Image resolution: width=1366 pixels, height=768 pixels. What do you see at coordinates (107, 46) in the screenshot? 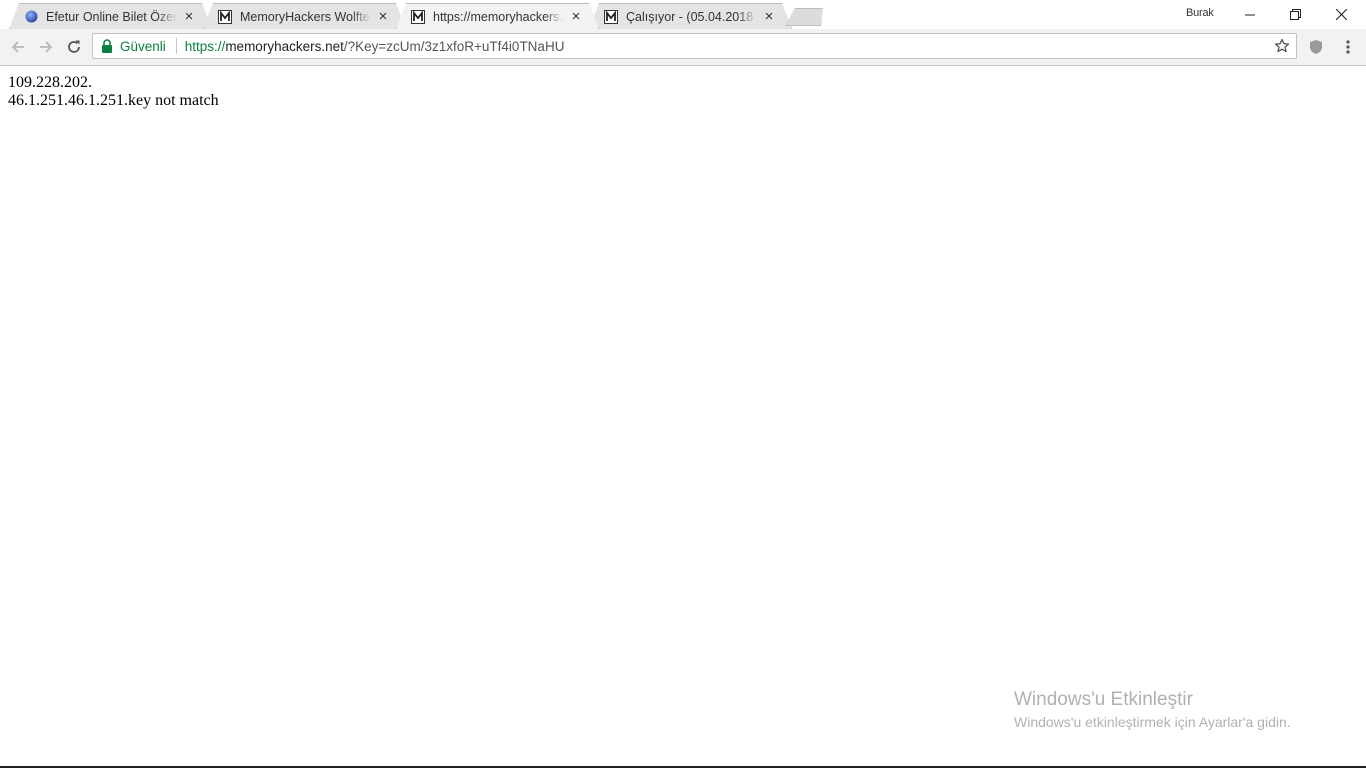
I see `lock-icon` at bounding box center [107, 46].